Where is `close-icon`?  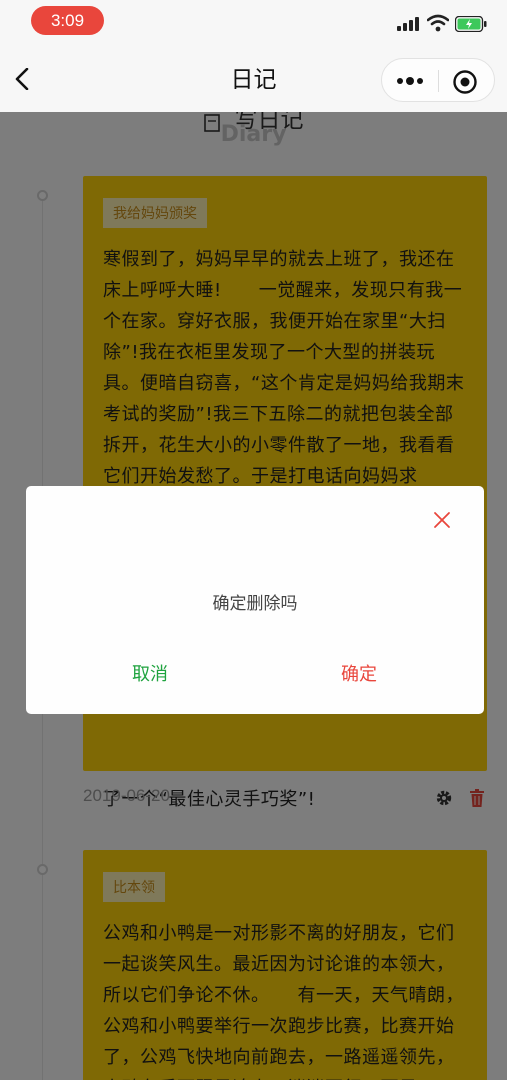
close-icon is located at coordinates (442, 520).